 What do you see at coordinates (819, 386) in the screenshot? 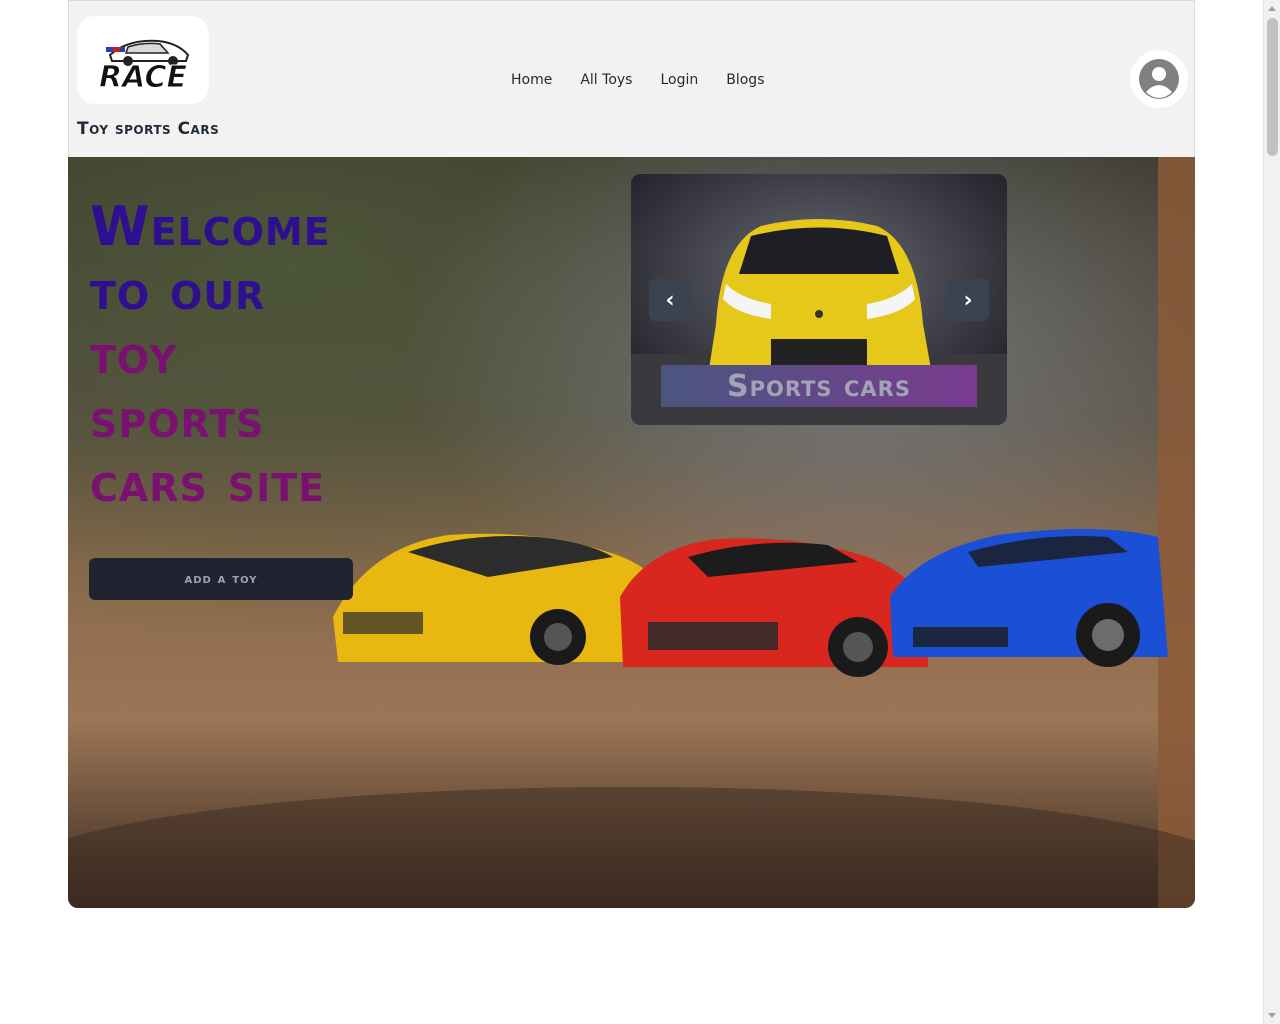
I see `carousel-caption: Sports cars` at bounding box center [819, 386].